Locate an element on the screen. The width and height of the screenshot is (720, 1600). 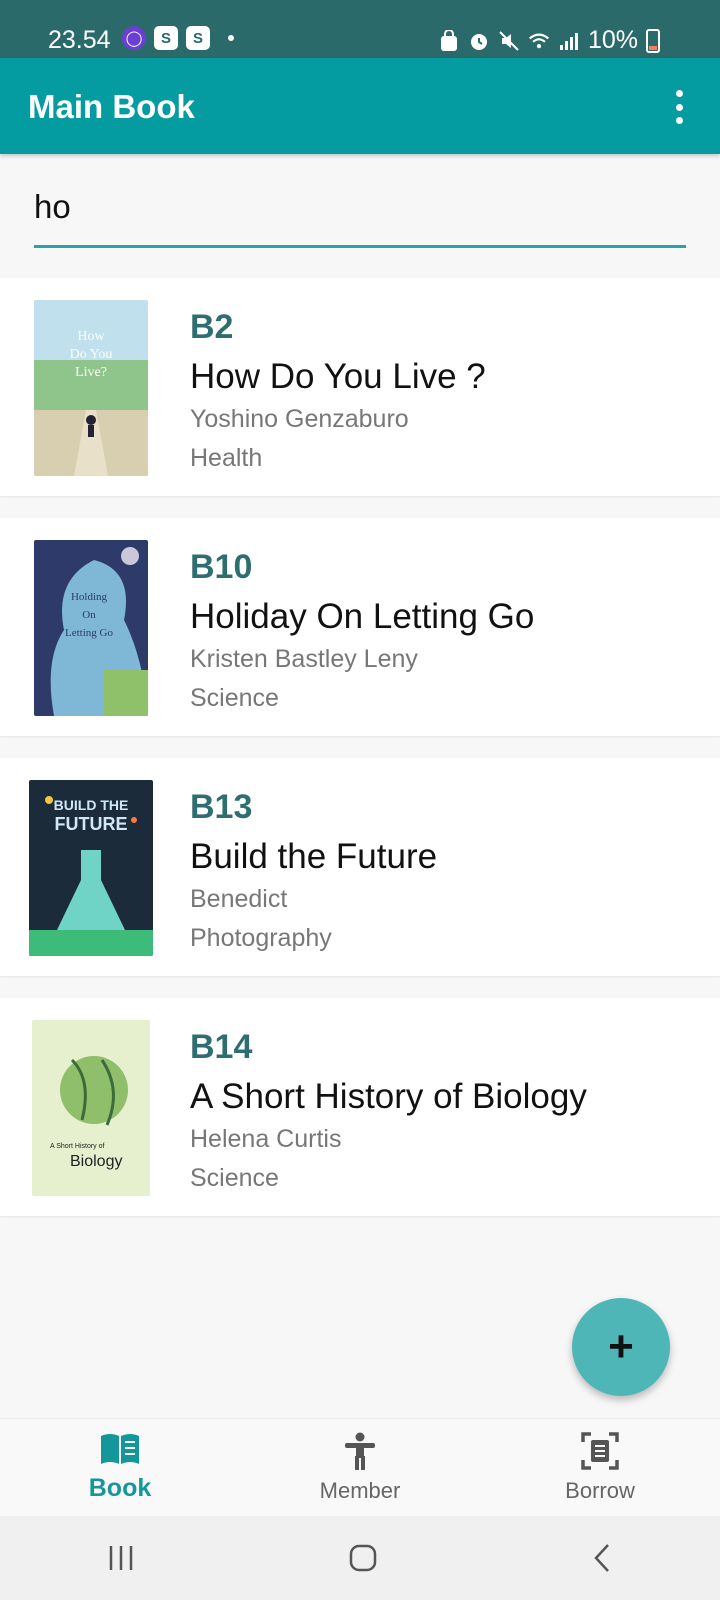
book-code: B13 is located at coordinates (221, 807).